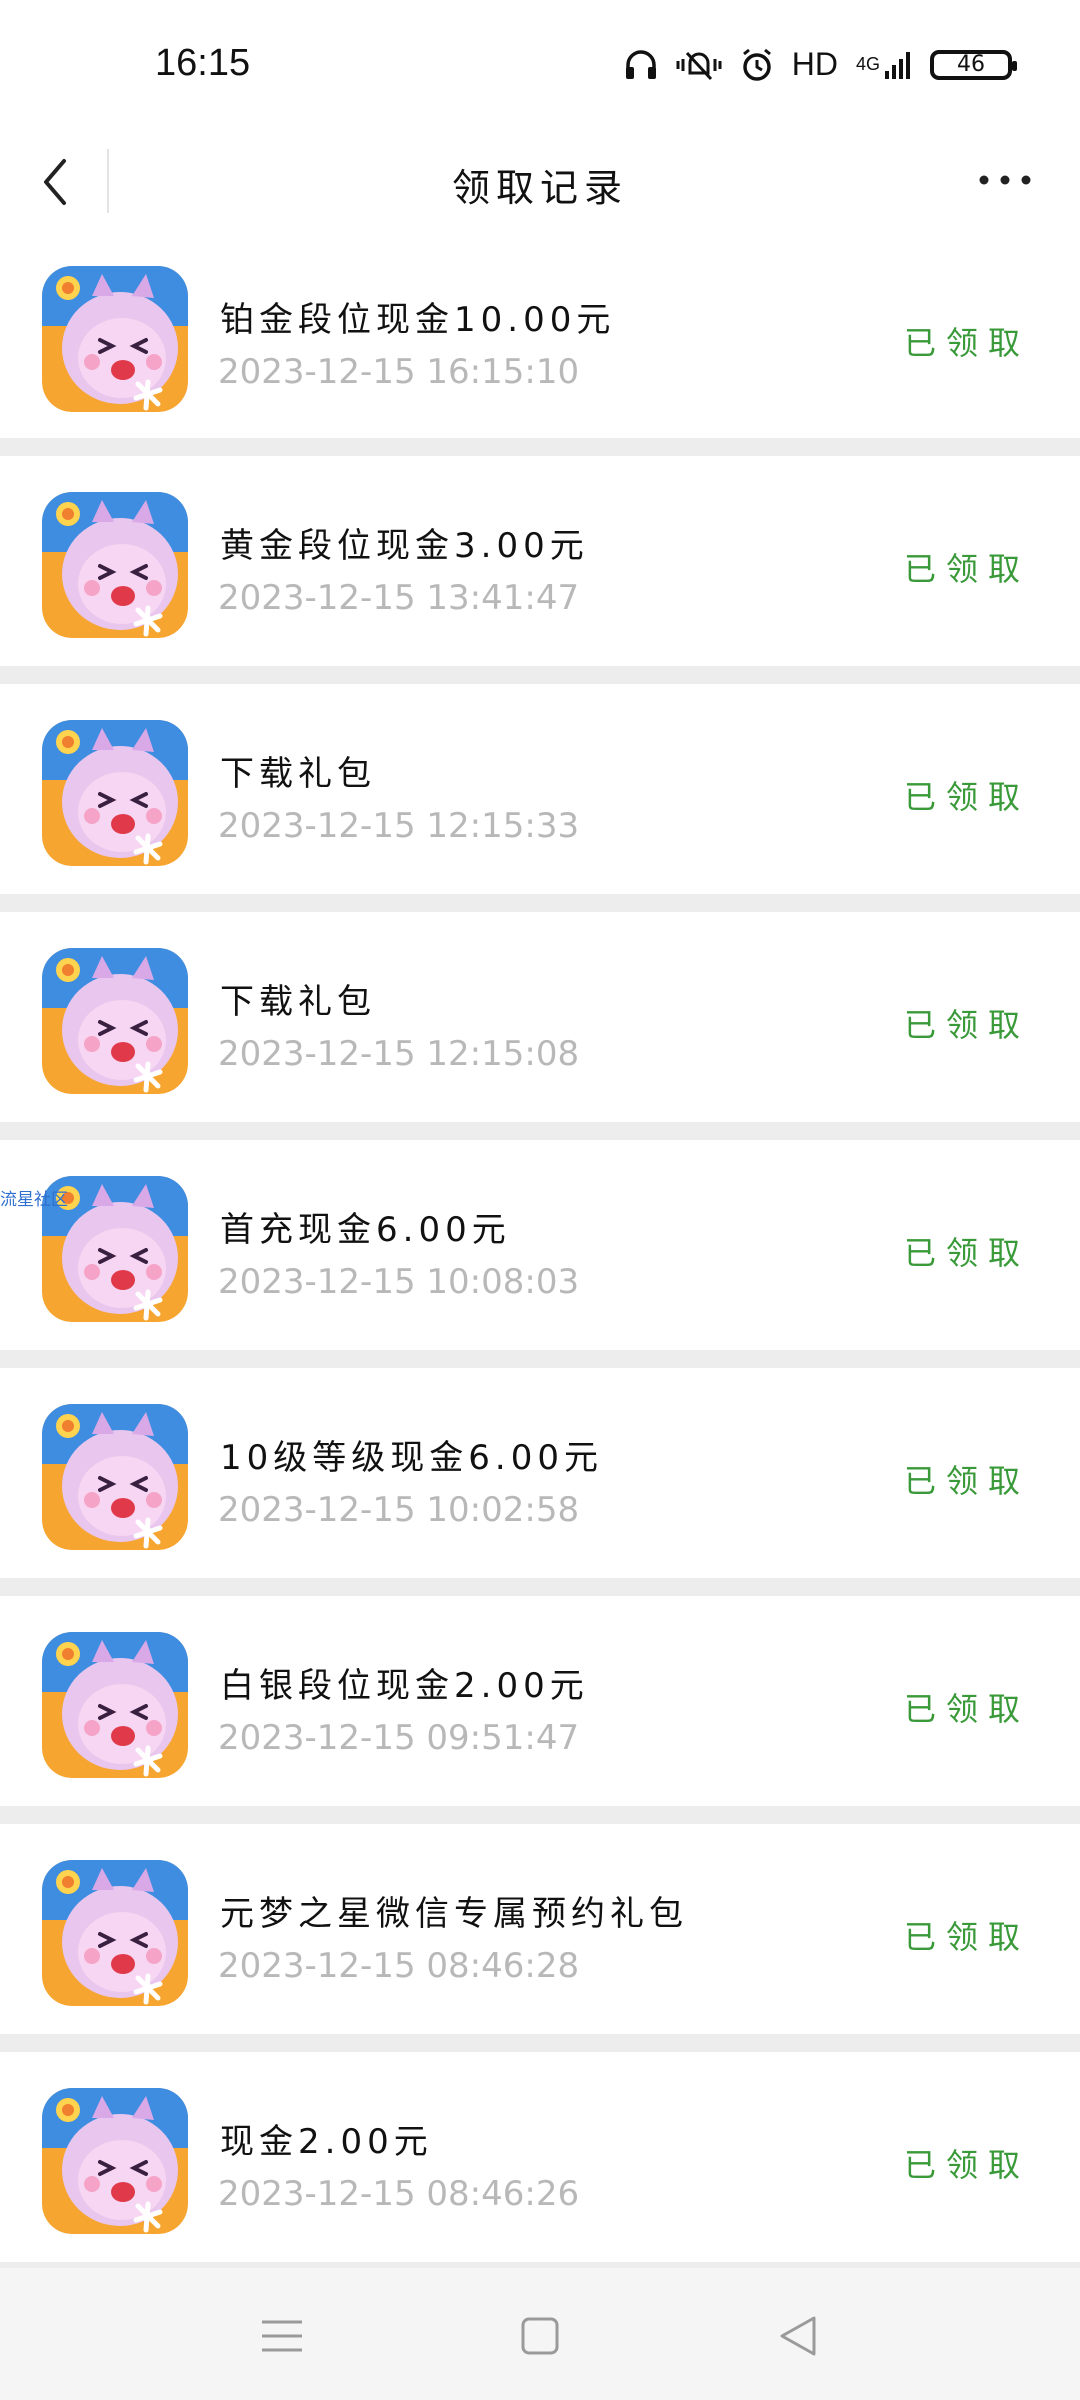 This screenshot has height=2400, width=1080. I want to click on record-time: 2023-12-15 13:41:47, so click(399, 598).